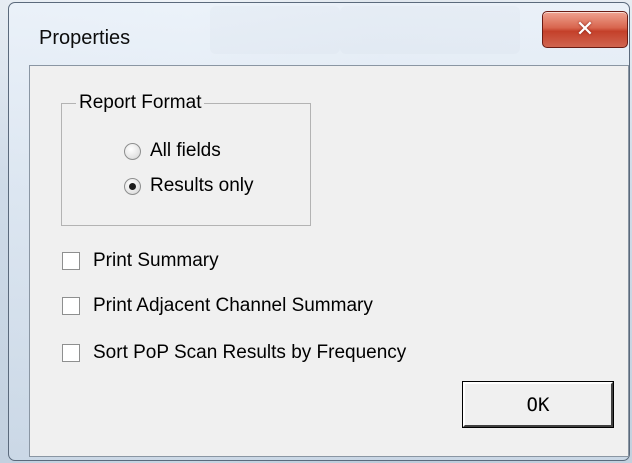 This screenshot has height=463, width=632. What do you see at coordinates (156, 260) in the screenshot?
I see `checkbox-label: Print Summary` at bounding box center [156, 260].